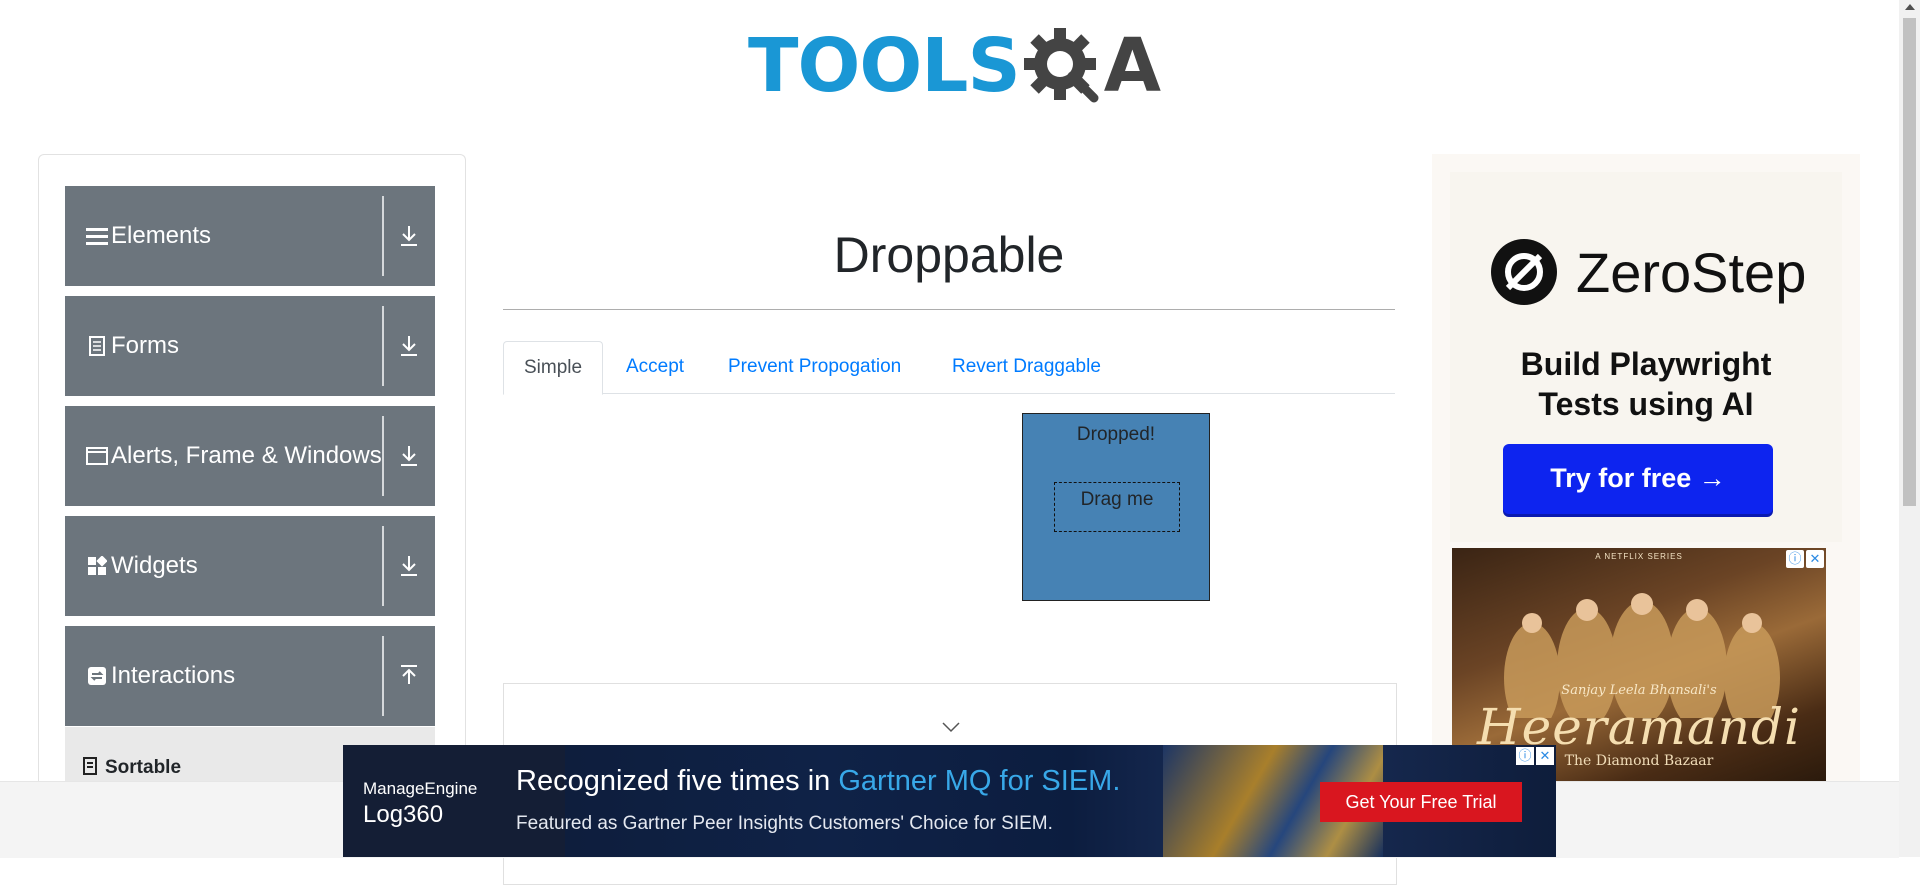  I want to click on gear-magnifier-icon, so click(1061, 65).